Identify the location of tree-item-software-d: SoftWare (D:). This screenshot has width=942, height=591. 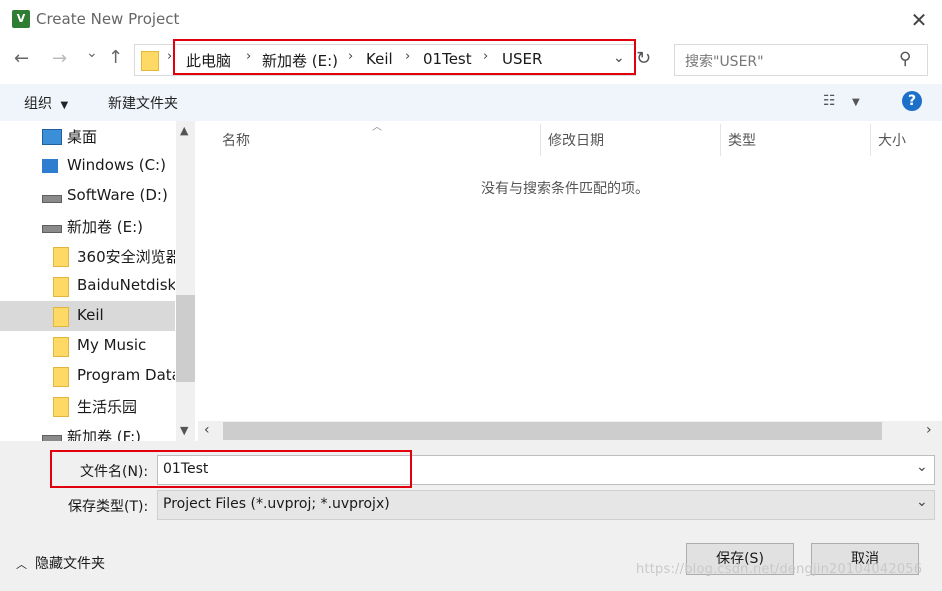
(87, 196).